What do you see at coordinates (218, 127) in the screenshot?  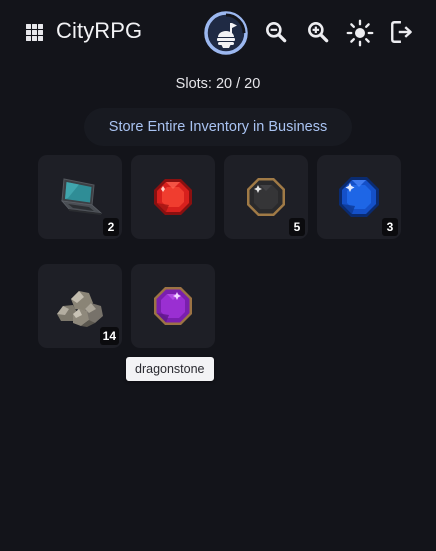 I see `store-inventory-button: Store Entire Inventory in Business` at bounding box center [218, 127].